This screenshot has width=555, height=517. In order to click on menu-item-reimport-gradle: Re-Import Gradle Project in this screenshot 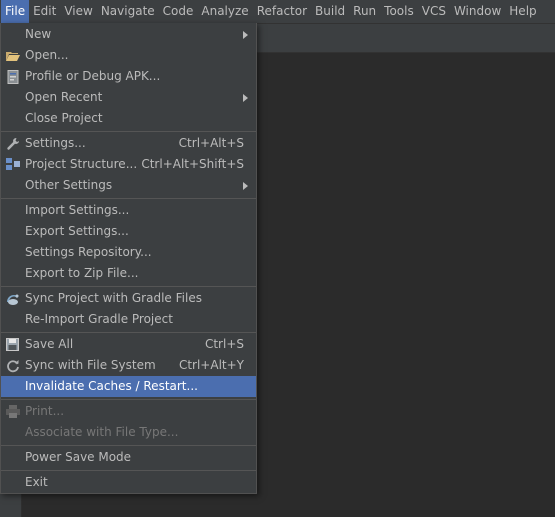, I will do `click(128, 319)`.